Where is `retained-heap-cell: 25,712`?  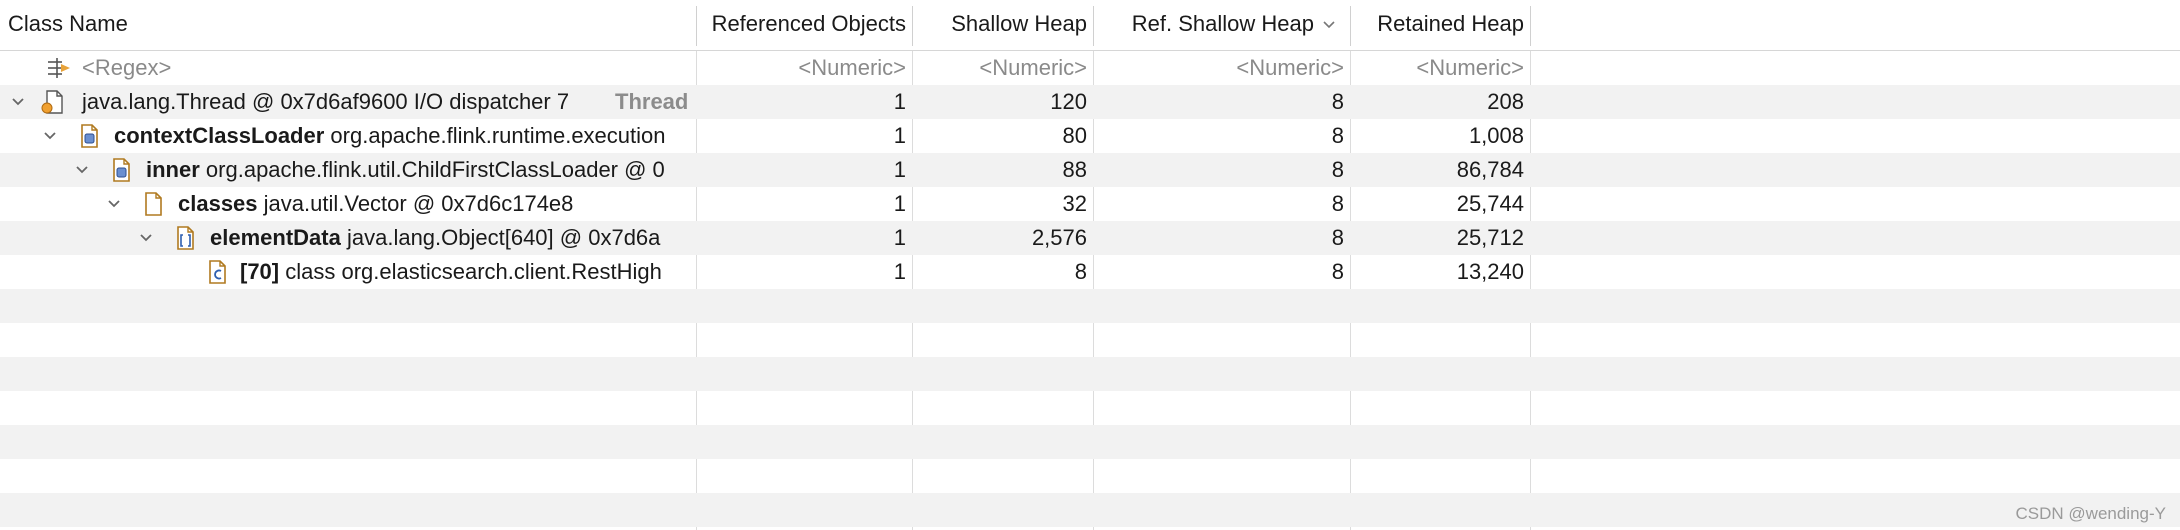
retained-heap-cell: 25,712 is located at coordinates (1490, 237).